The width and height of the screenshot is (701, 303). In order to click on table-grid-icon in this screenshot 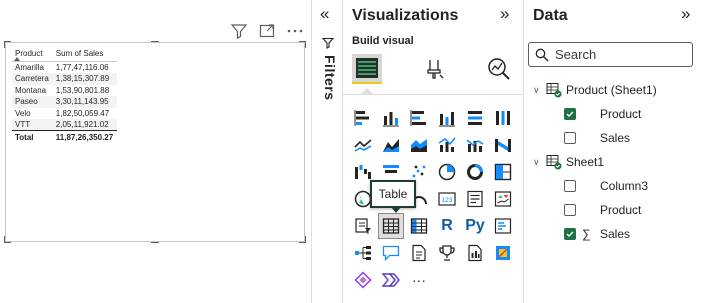, I will do `click(367, 68)`.